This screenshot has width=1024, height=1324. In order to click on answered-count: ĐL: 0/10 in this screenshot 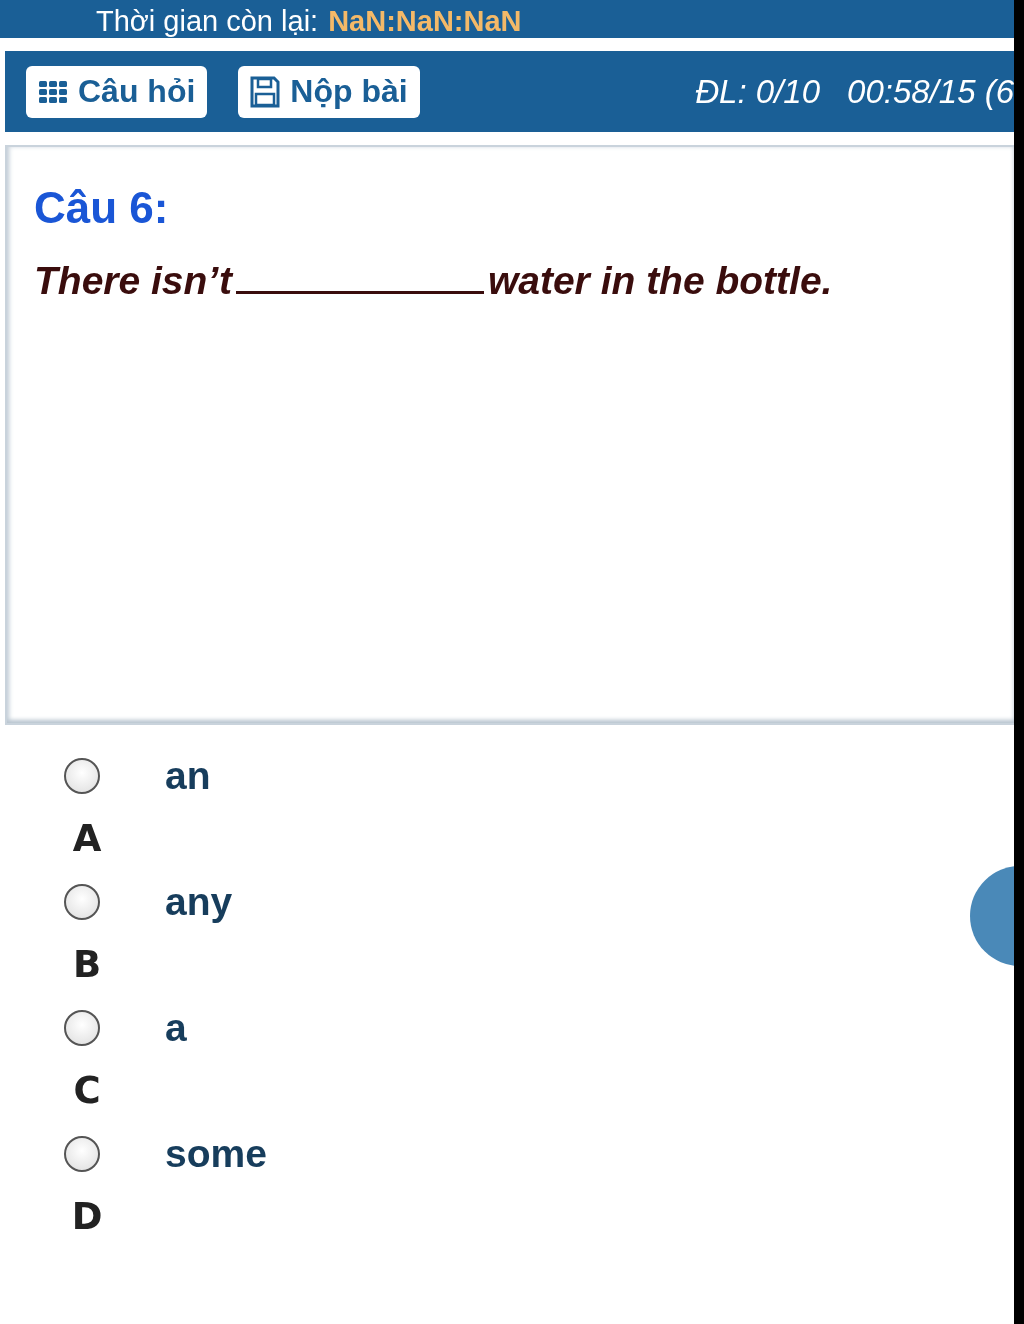, I will do `click(758, 91)`.